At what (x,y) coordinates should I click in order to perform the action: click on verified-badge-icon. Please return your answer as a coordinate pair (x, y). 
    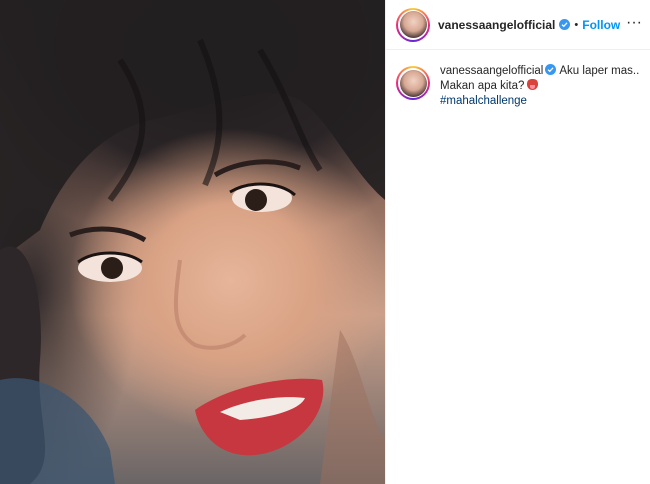
    Looking at the image, I should click on (565, 24).